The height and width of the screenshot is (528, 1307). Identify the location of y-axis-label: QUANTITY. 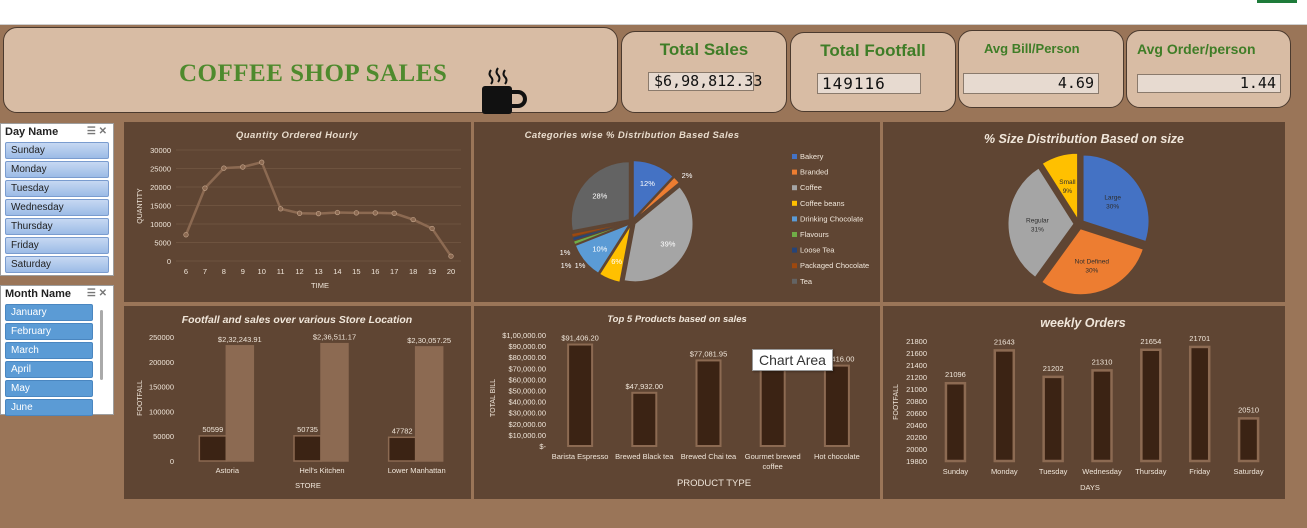
(140, 206).